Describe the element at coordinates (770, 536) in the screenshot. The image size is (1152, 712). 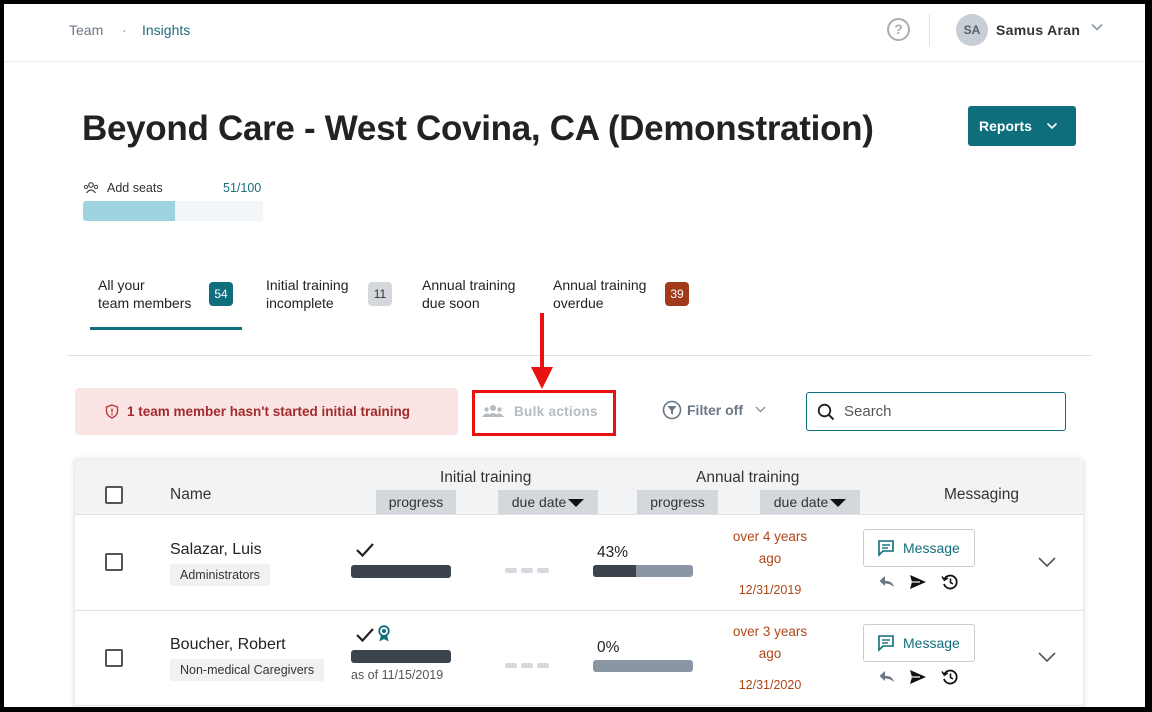
I see `overdue-line: over 4 years` at that location.